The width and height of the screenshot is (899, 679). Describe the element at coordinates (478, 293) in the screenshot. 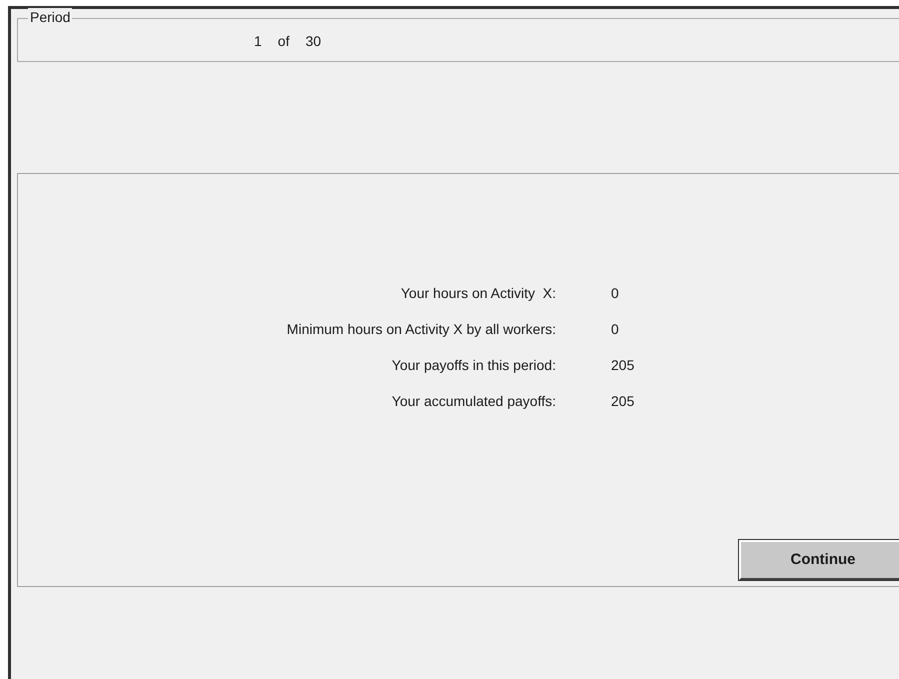

I see `result-label: Your hours on Activity X:` at that location.